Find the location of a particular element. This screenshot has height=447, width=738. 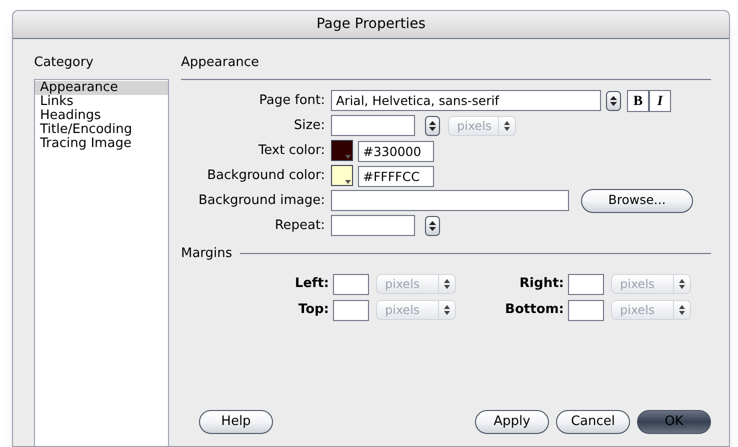

category-item: Headings is located at coordinates (101, 116).